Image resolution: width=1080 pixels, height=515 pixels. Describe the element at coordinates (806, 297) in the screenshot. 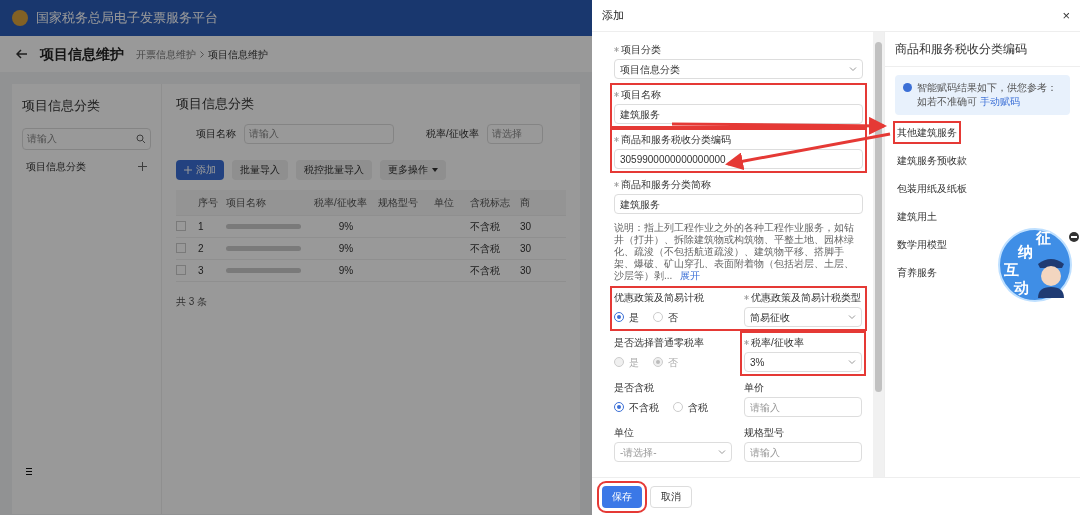

I see `field-label: 优惠政策及简易计税类型` at that location.